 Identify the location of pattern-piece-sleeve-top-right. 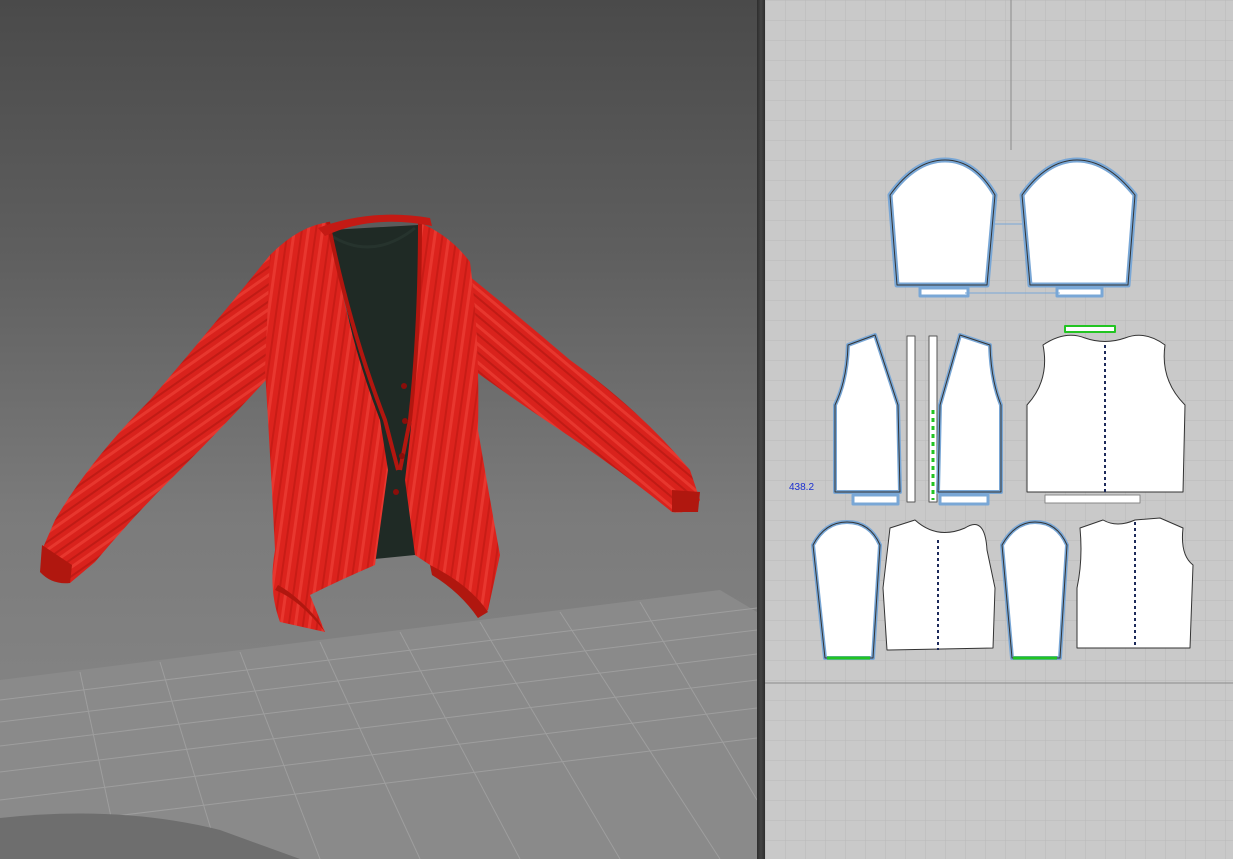
(1078, 227).